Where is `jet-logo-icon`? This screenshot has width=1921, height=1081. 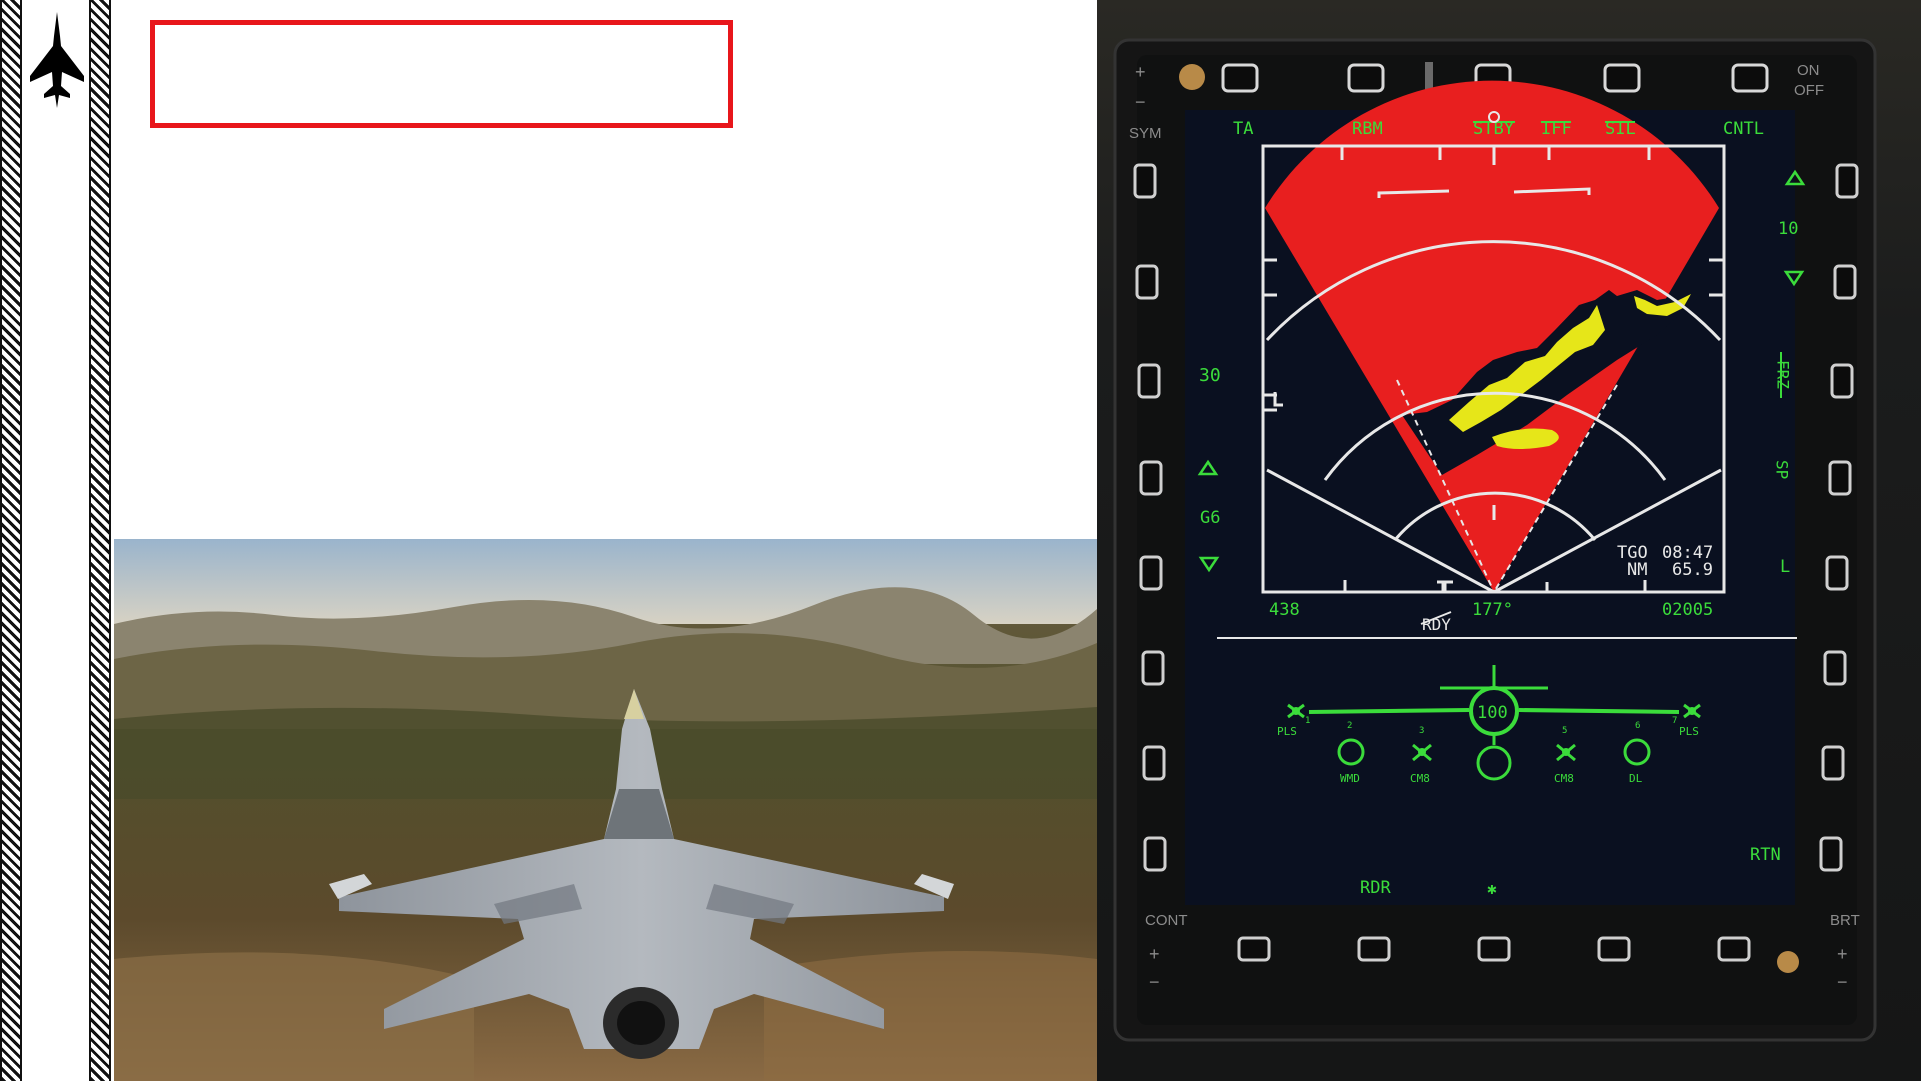 jet-logo-icon is located at coordinates (57, 60).